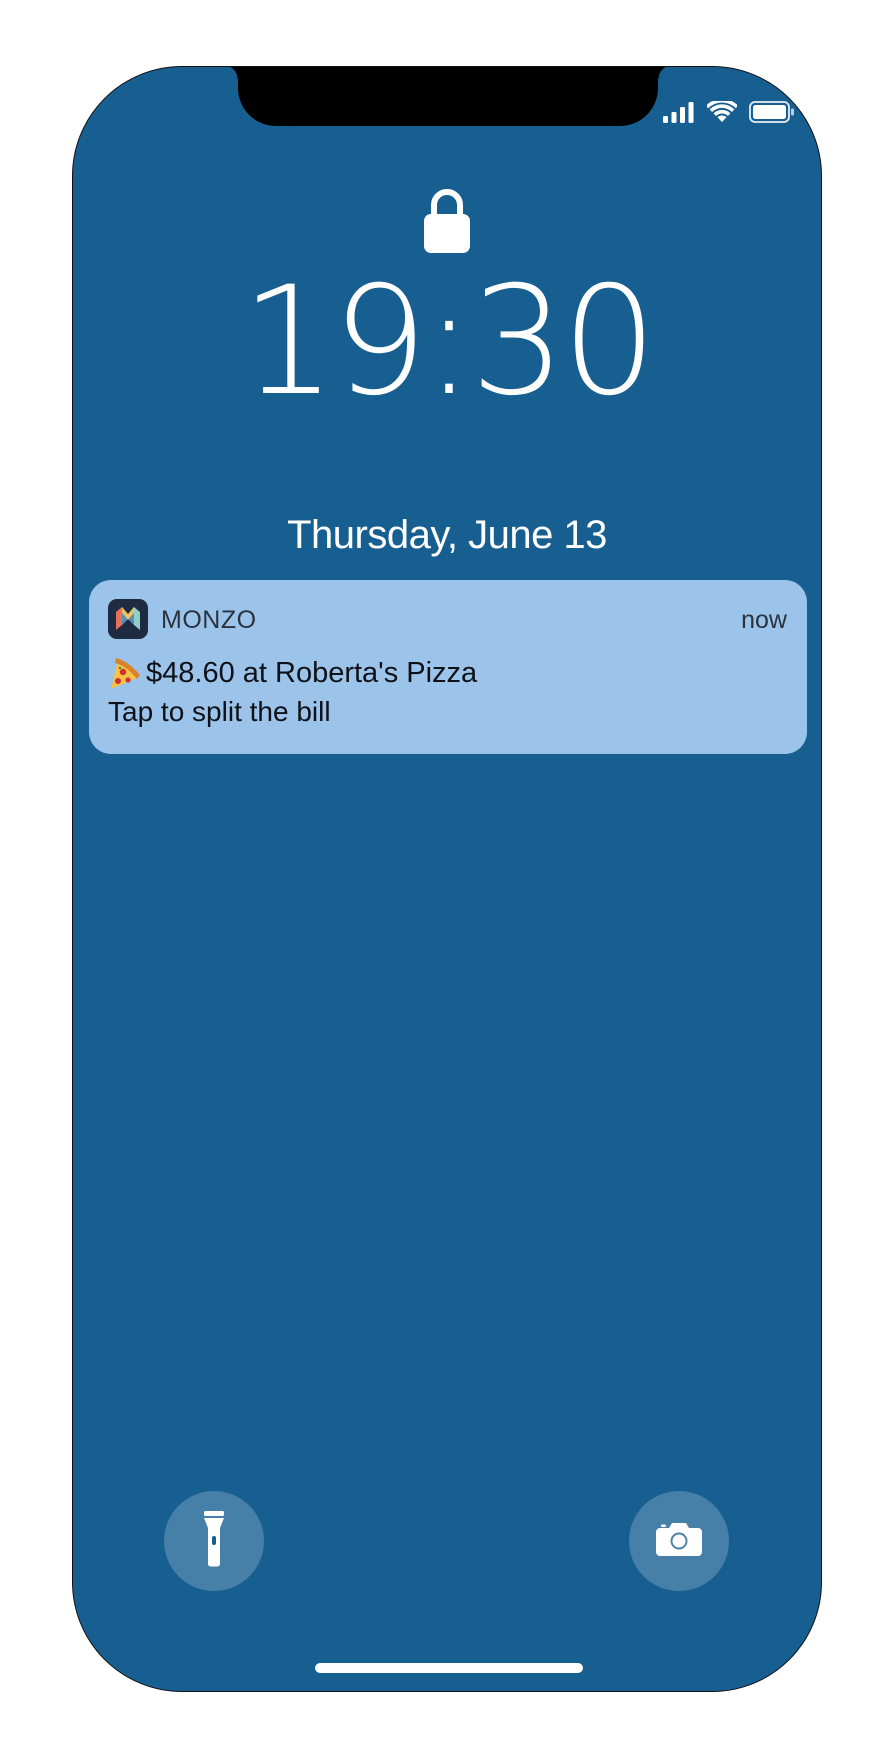 This screenshot has width=896, height=1760. Describe the element at coordinates (312, 673) in the screenshot. I see `notification-title: $48.60 at Roberta's Pizza` at that location.